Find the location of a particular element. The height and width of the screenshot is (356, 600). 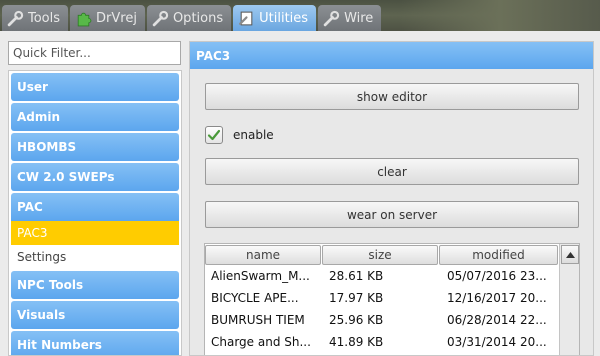

tab-label: Wire is located at coordinates (359, 18).